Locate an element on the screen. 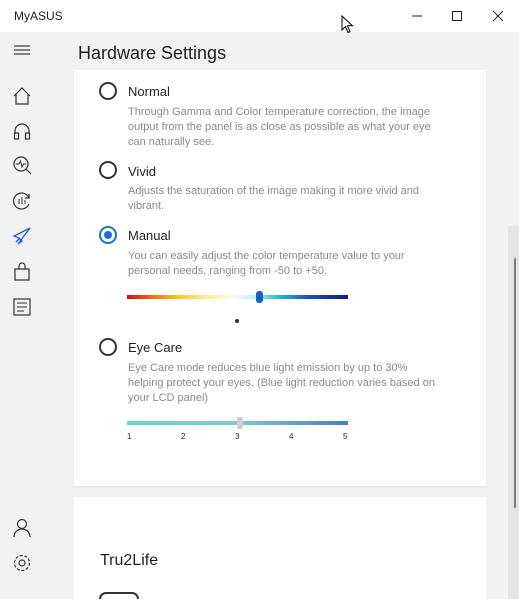 This screenshot has height=599, width=519. maximize-icon is located at coordinates (457, 16).